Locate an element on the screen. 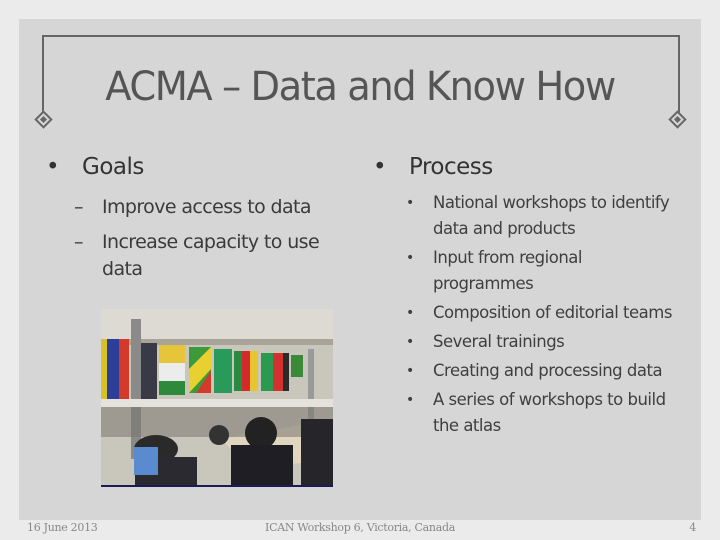 Image resolution: width=720 pixels, height=540 pixels. page-number: 4 is located at coordinates (692, 527).